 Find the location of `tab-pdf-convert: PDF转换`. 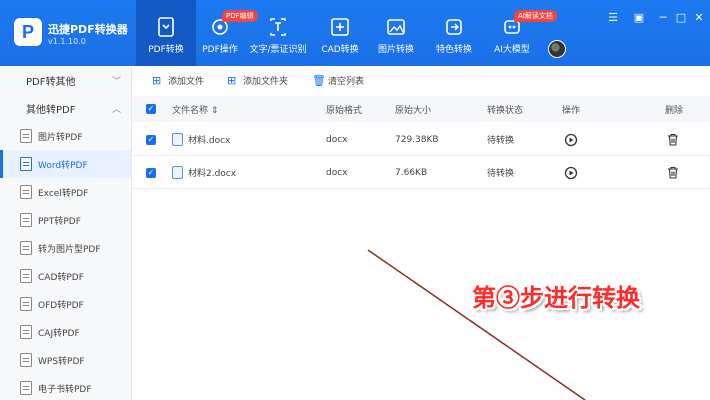

tab-pdf-convert: PDF转换 is located at coordinates (166, 33).